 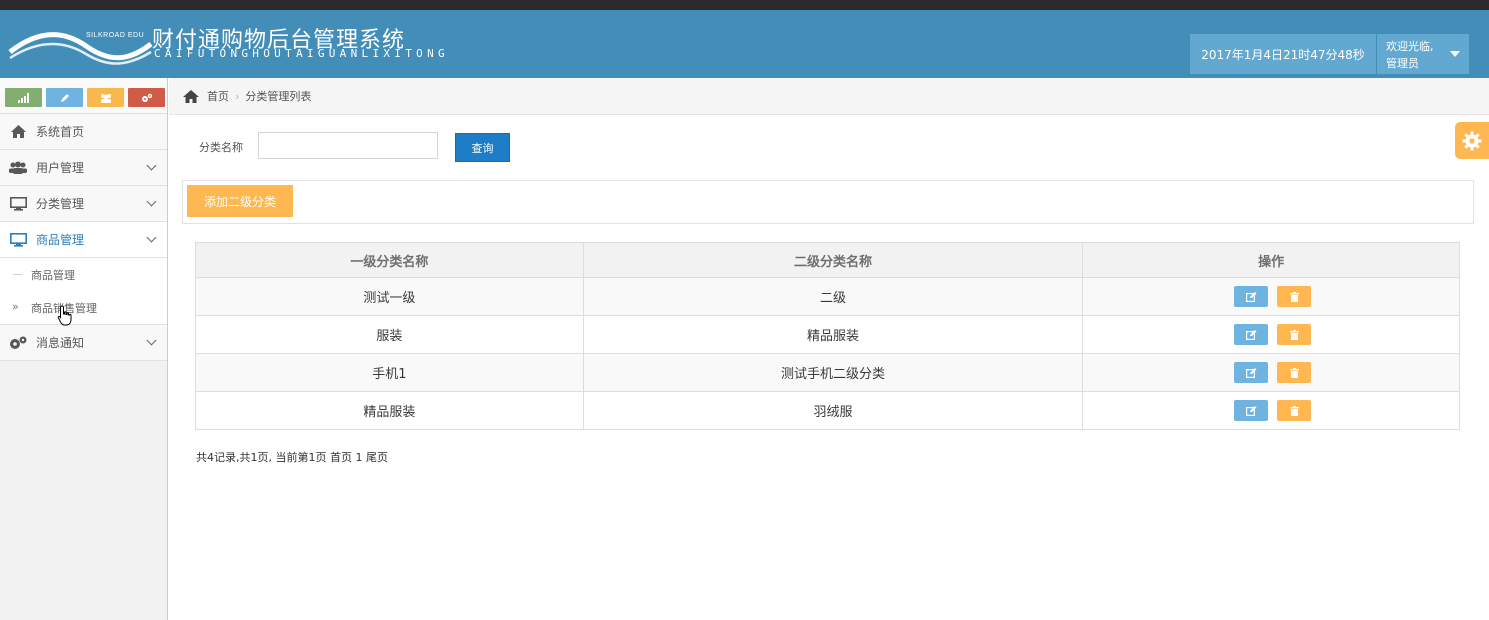 I want to click on breadcrumb: 首页 › 分类管理列表, so click(x=829, y=96).